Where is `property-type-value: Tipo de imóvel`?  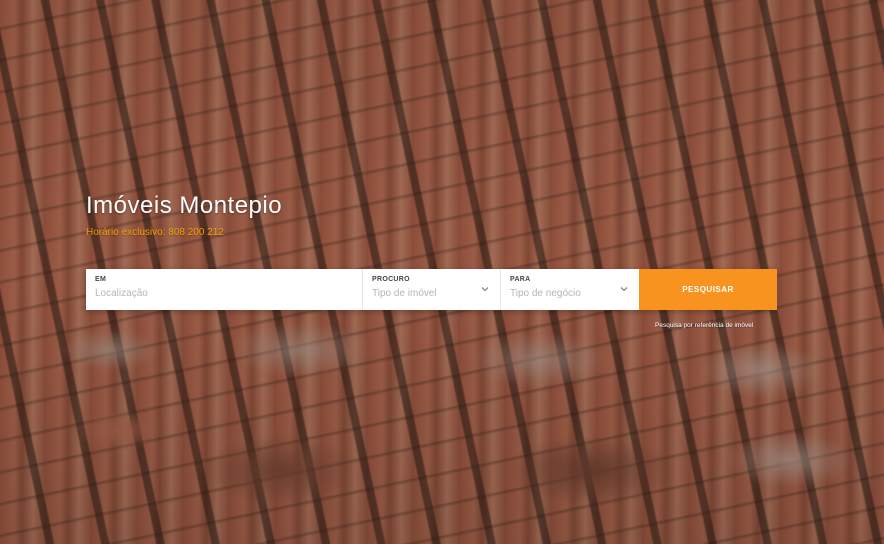
property-type-value: Tipo de imóvel is located at coordinates (404, 293).